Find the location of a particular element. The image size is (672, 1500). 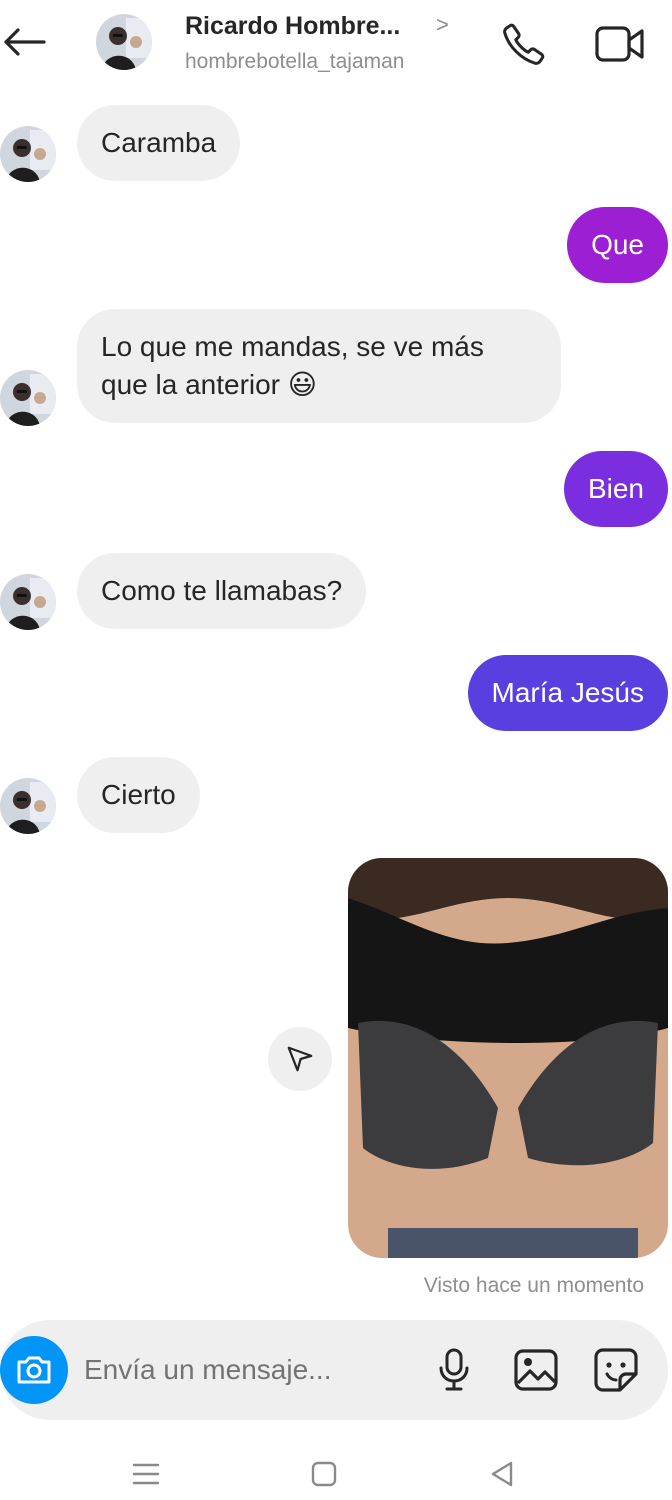

video-camera-icon is located at coordinates (619, 44).